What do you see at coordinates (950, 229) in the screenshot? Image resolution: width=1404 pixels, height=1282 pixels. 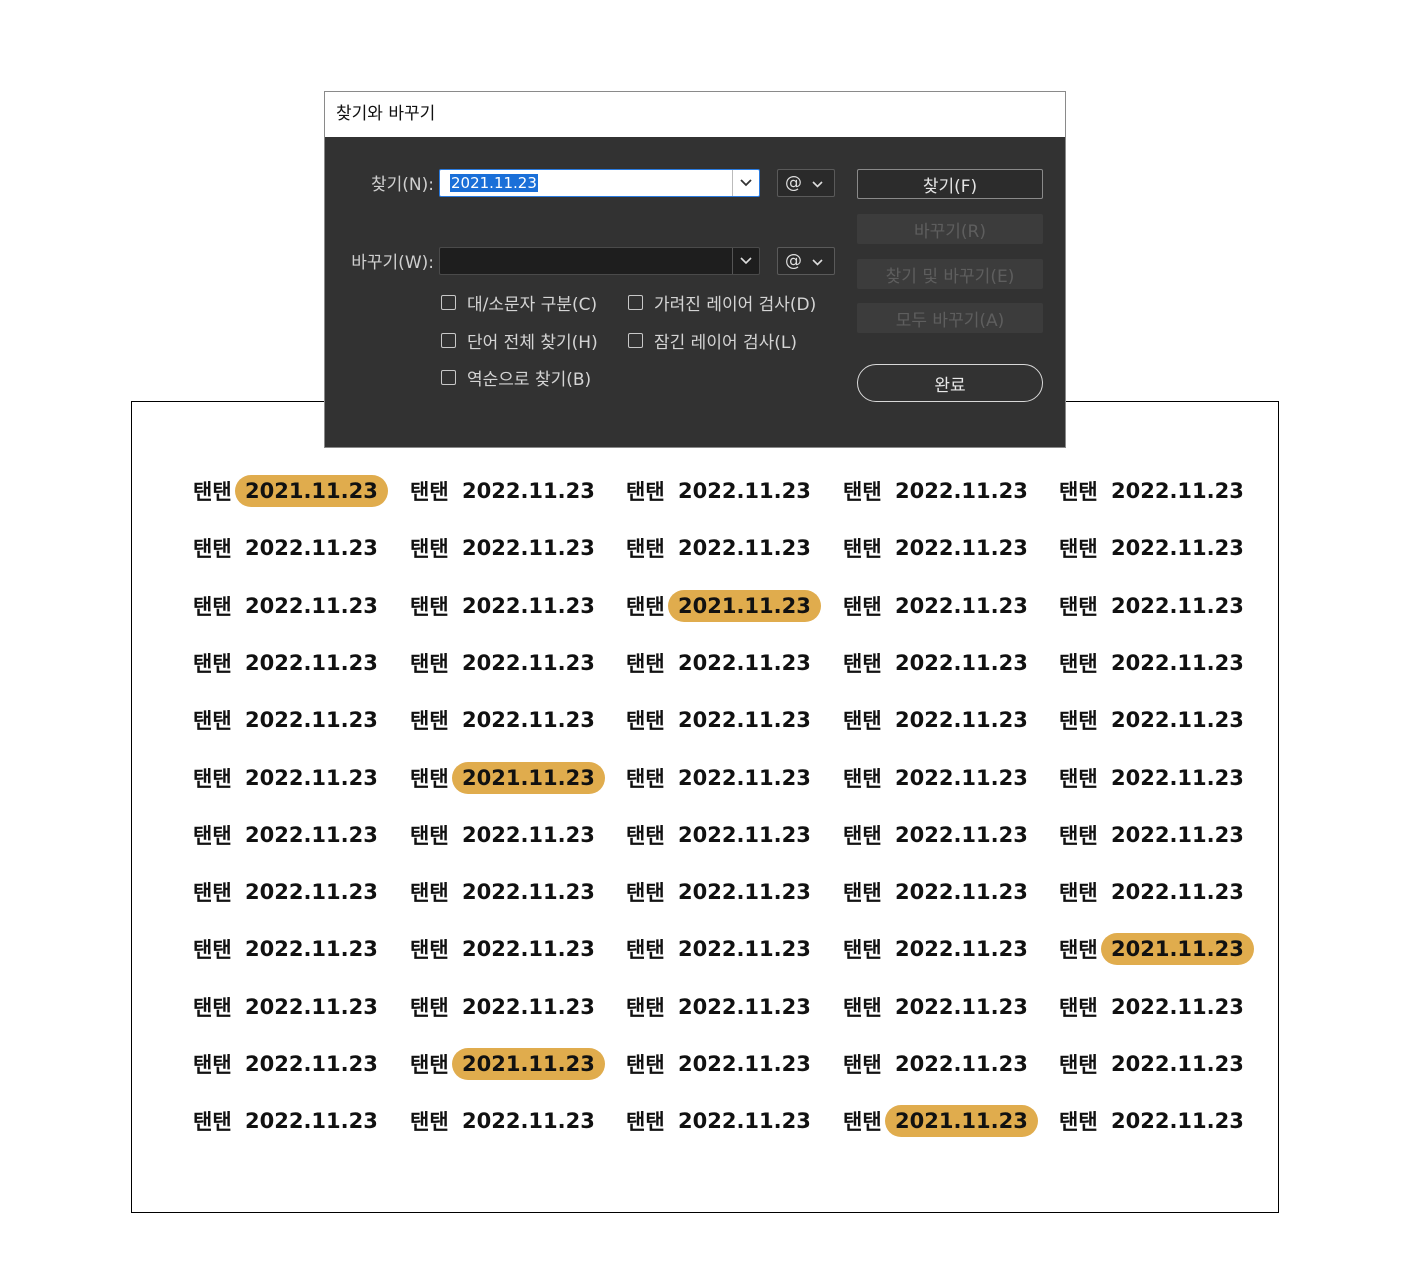 I see `replace-button: 바꾸기(R)` at bounding box center [950, 229].